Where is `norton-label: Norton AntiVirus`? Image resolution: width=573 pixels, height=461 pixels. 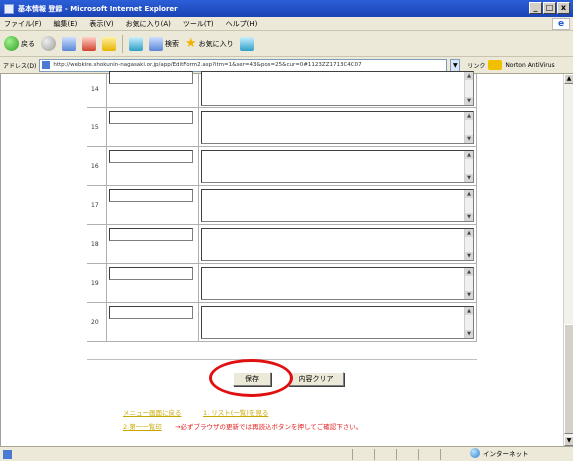 norton-label: Norton AntiVirus is located at coordinates (529, 65).